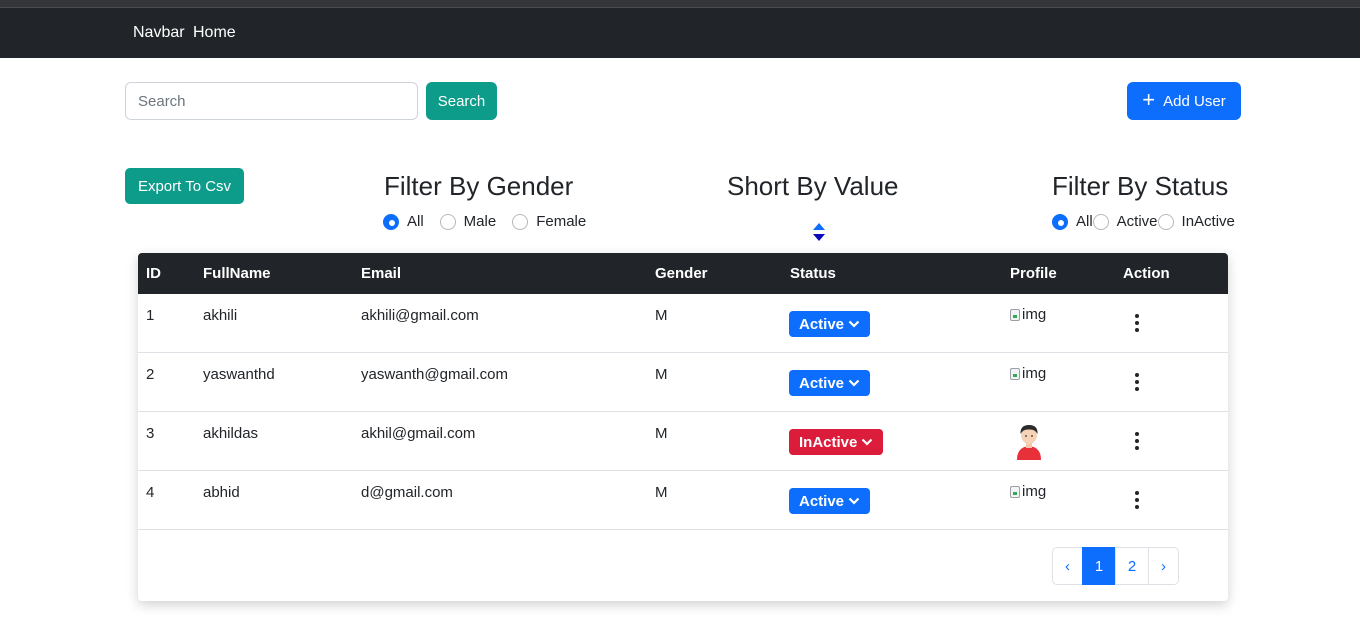 This screenshot has width=1360, height=630. What do you see at coordinates (220, 315) in the screenshot?
I see `cell-fullname: akhili` at bounding box center [220, 315].